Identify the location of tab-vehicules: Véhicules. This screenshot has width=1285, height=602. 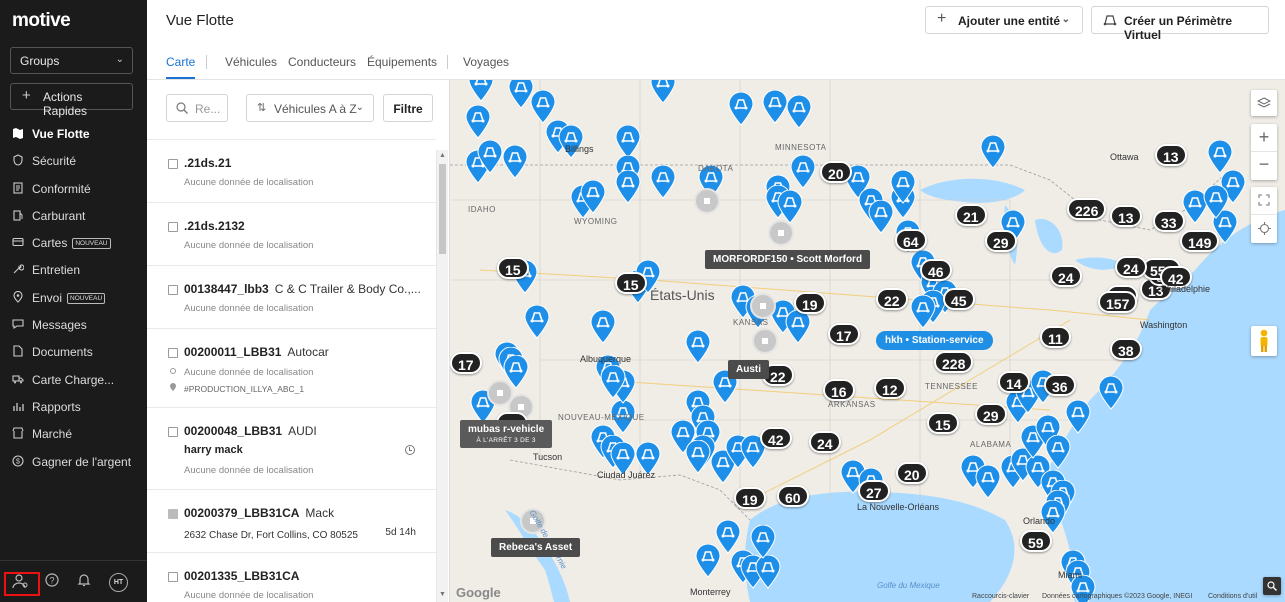
(251, 67).